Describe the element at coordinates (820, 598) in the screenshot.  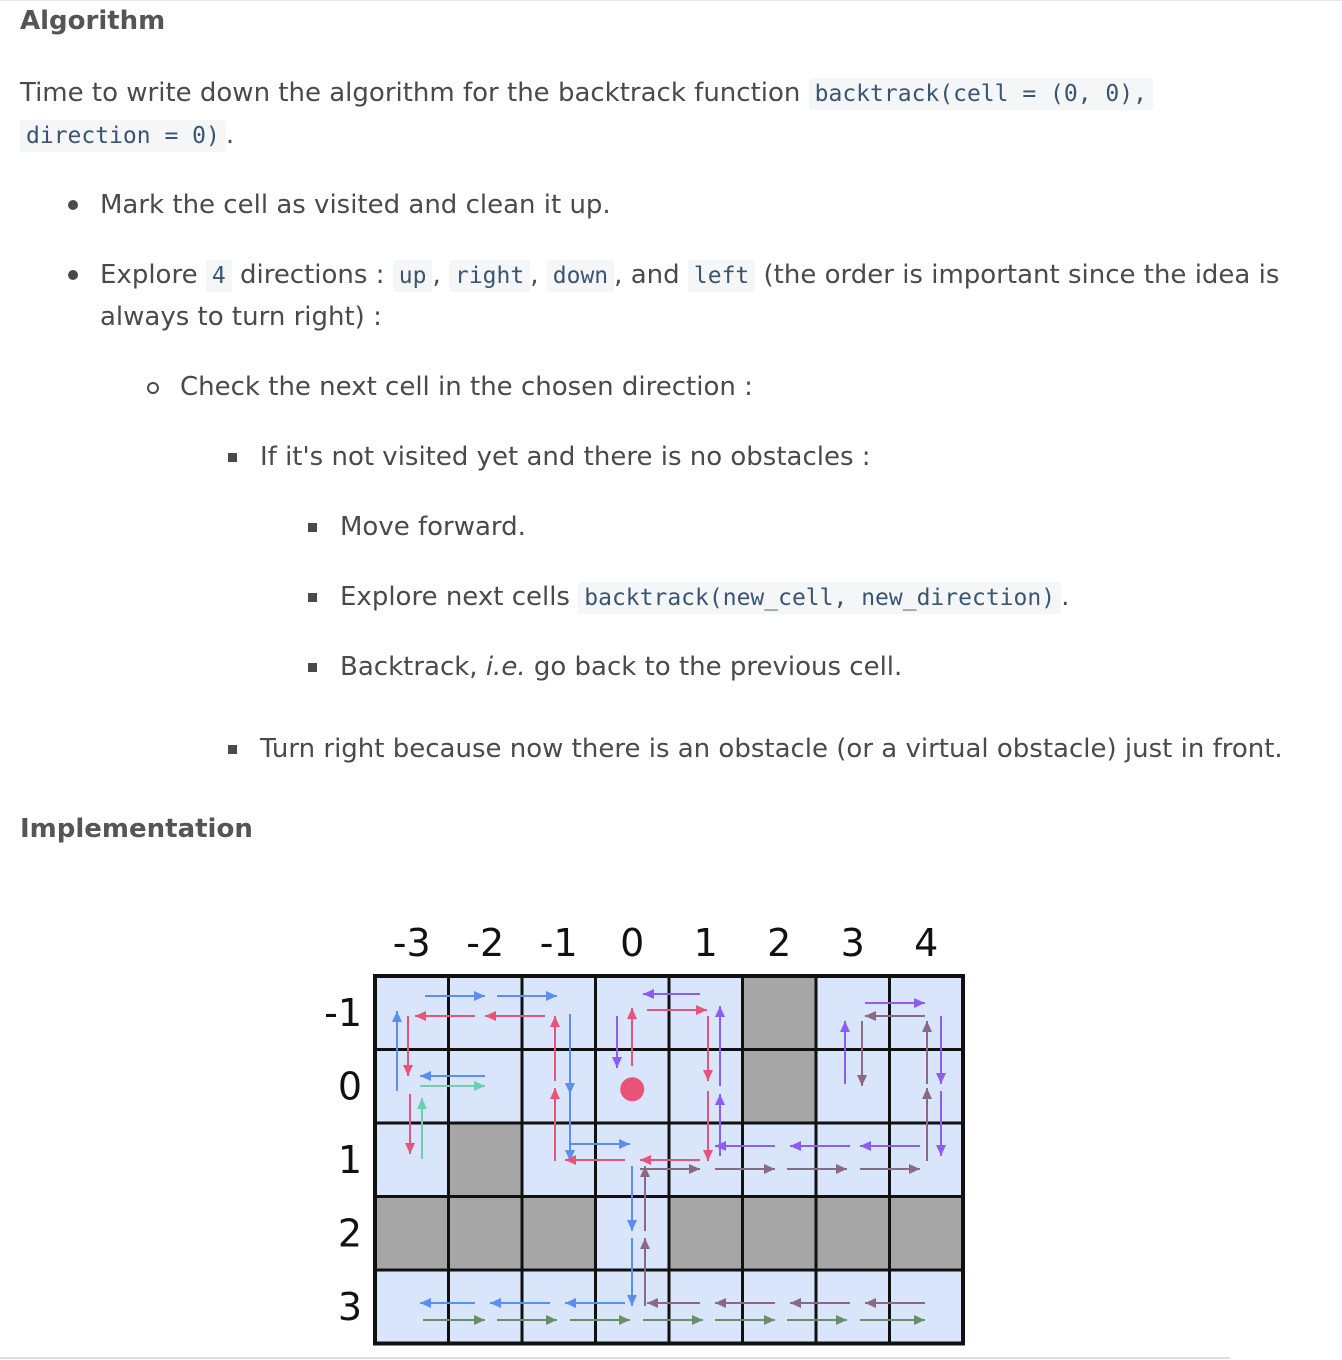
I see `explore-next-code: backtrack(new_cell, new_direction)` at that location.